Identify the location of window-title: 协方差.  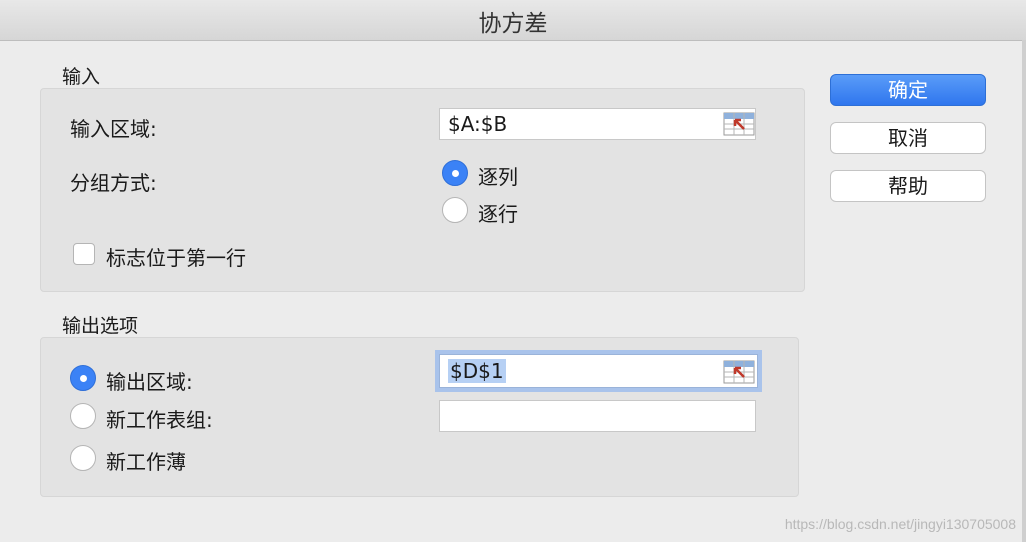
(513, 24).